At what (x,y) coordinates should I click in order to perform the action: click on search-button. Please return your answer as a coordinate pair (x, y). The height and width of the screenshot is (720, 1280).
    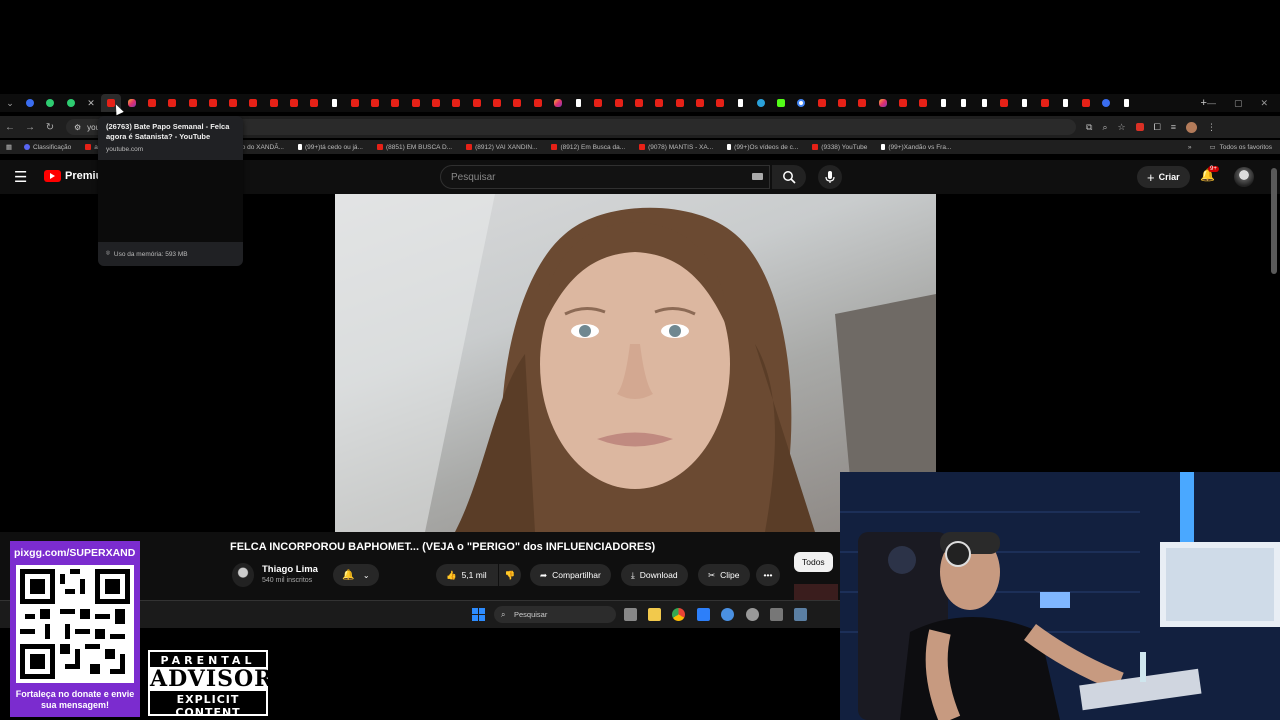
    Looking at the image, I should click on (789, 177).